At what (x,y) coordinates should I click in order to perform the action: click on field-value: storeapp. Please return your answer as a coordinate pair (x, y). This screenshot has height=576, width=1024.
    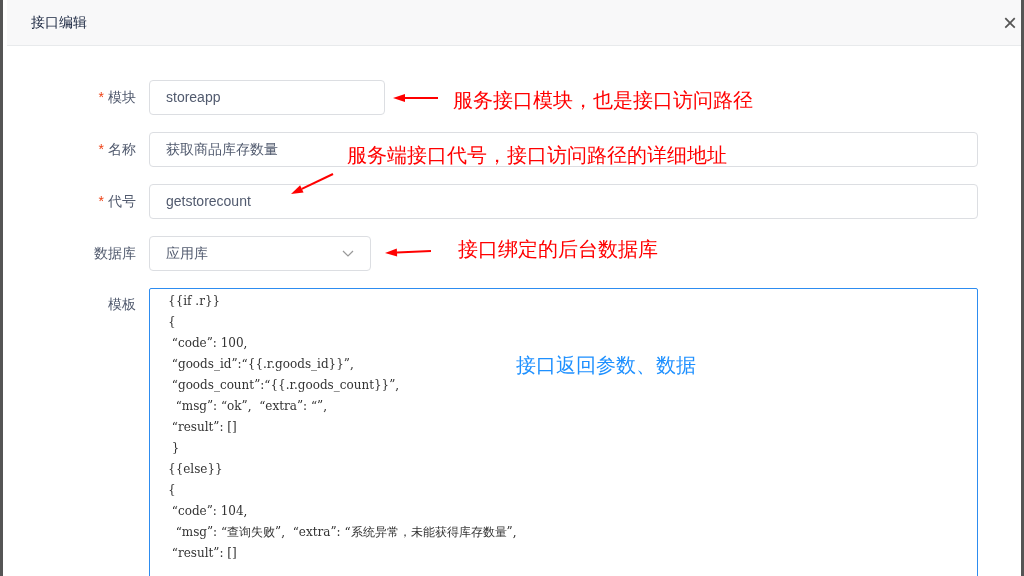
    Looking at the image, I should click on (193, 97).